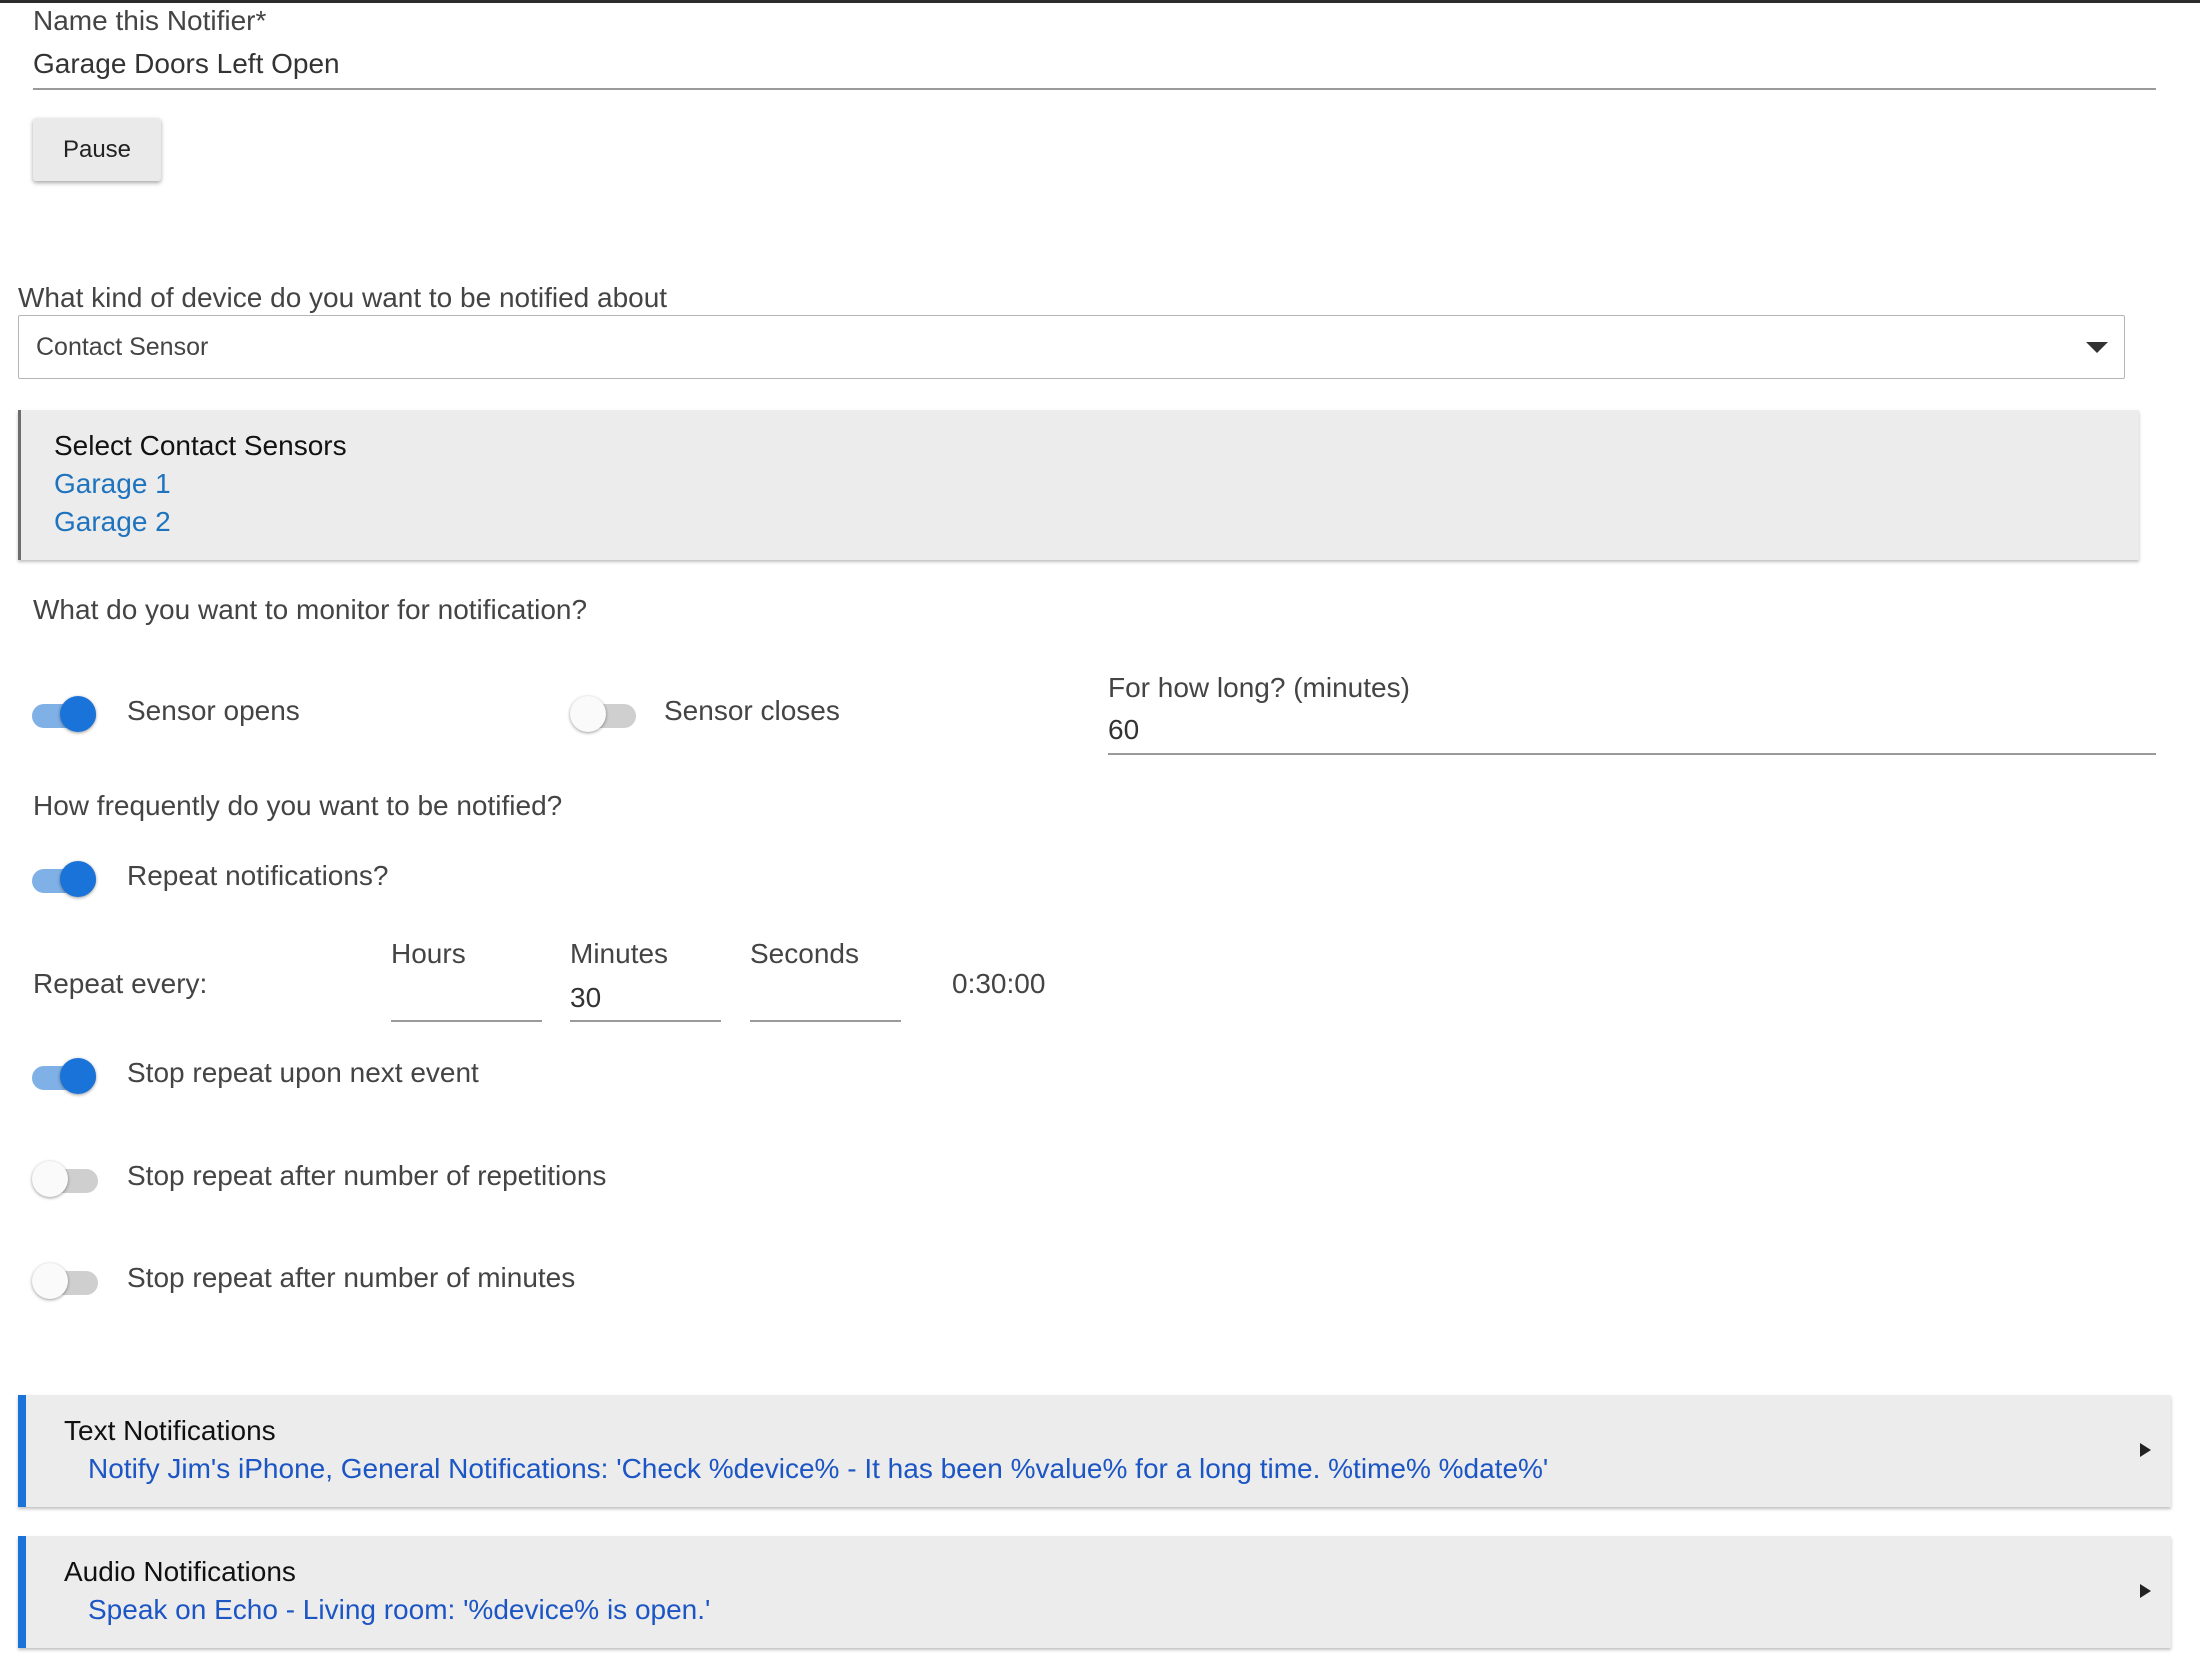  I want to click on hours-label: Hours, so click(428, 953).